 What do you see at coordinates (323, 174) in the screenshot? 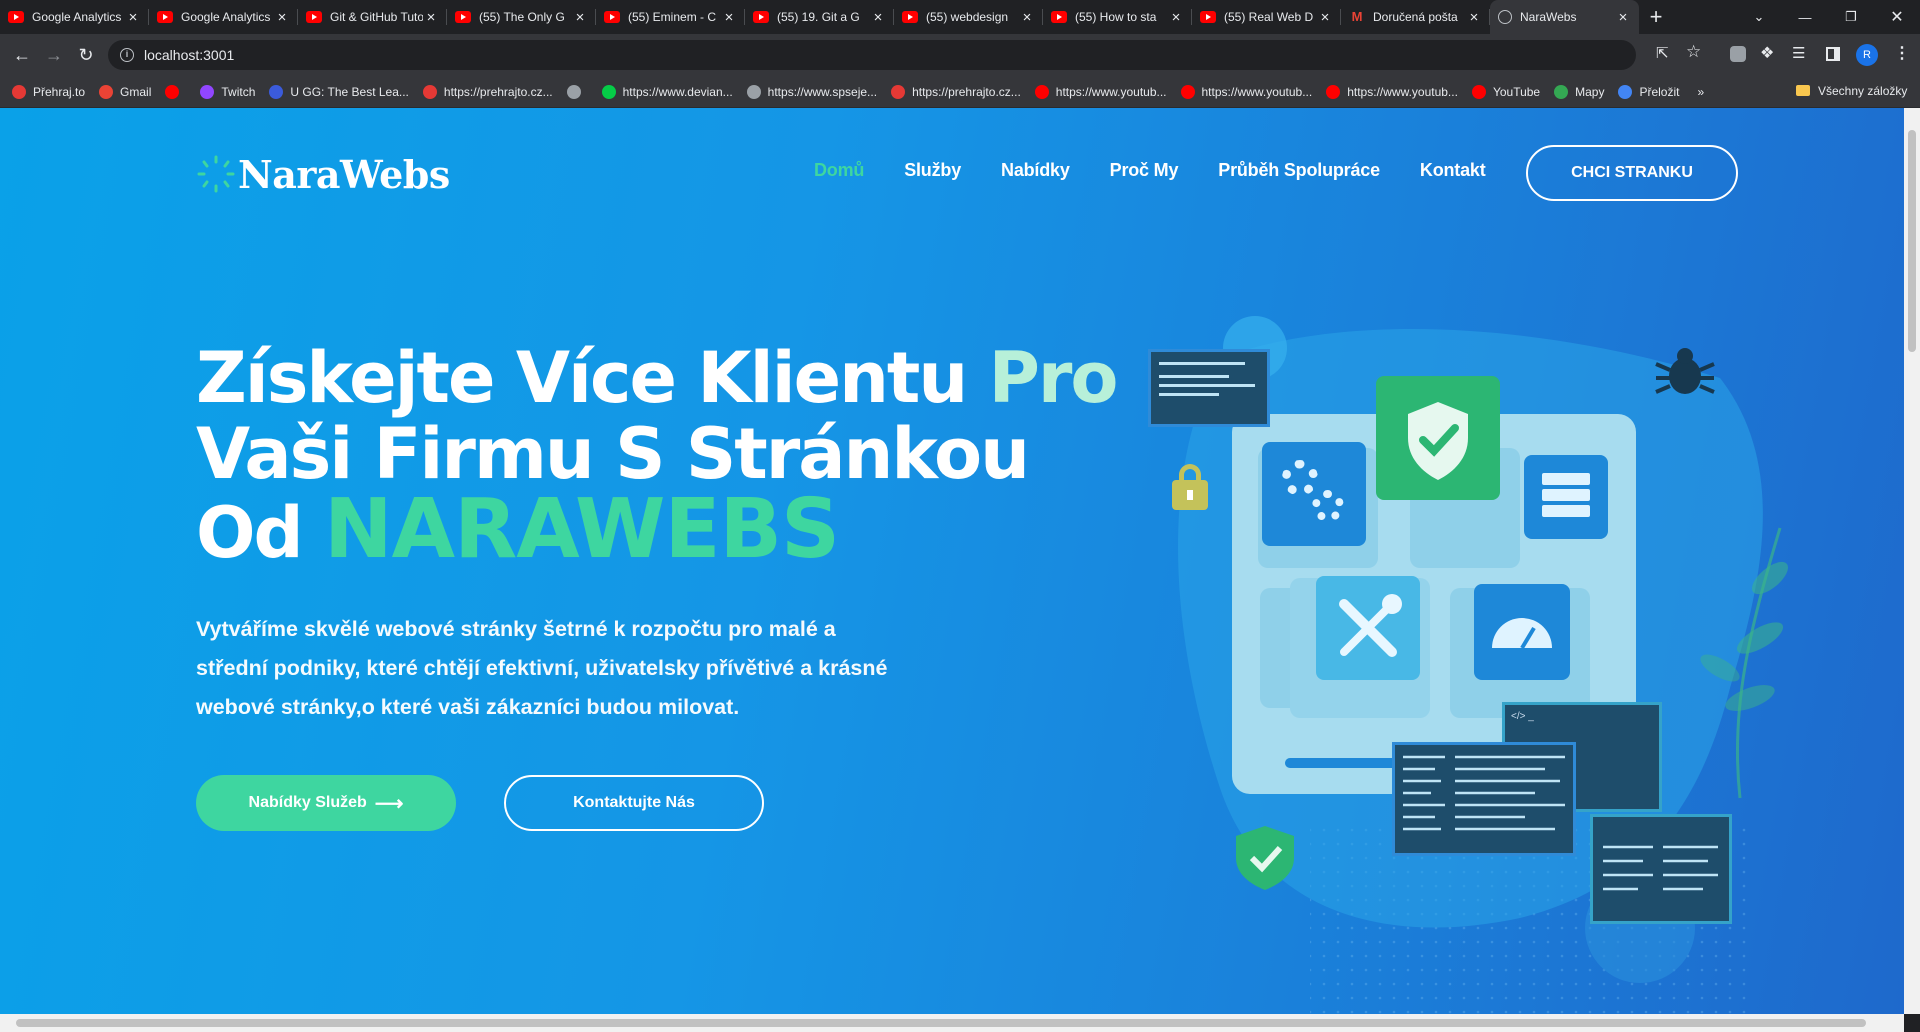
I see `site-logo: NaraWebs` at bounding box center [323, 174].